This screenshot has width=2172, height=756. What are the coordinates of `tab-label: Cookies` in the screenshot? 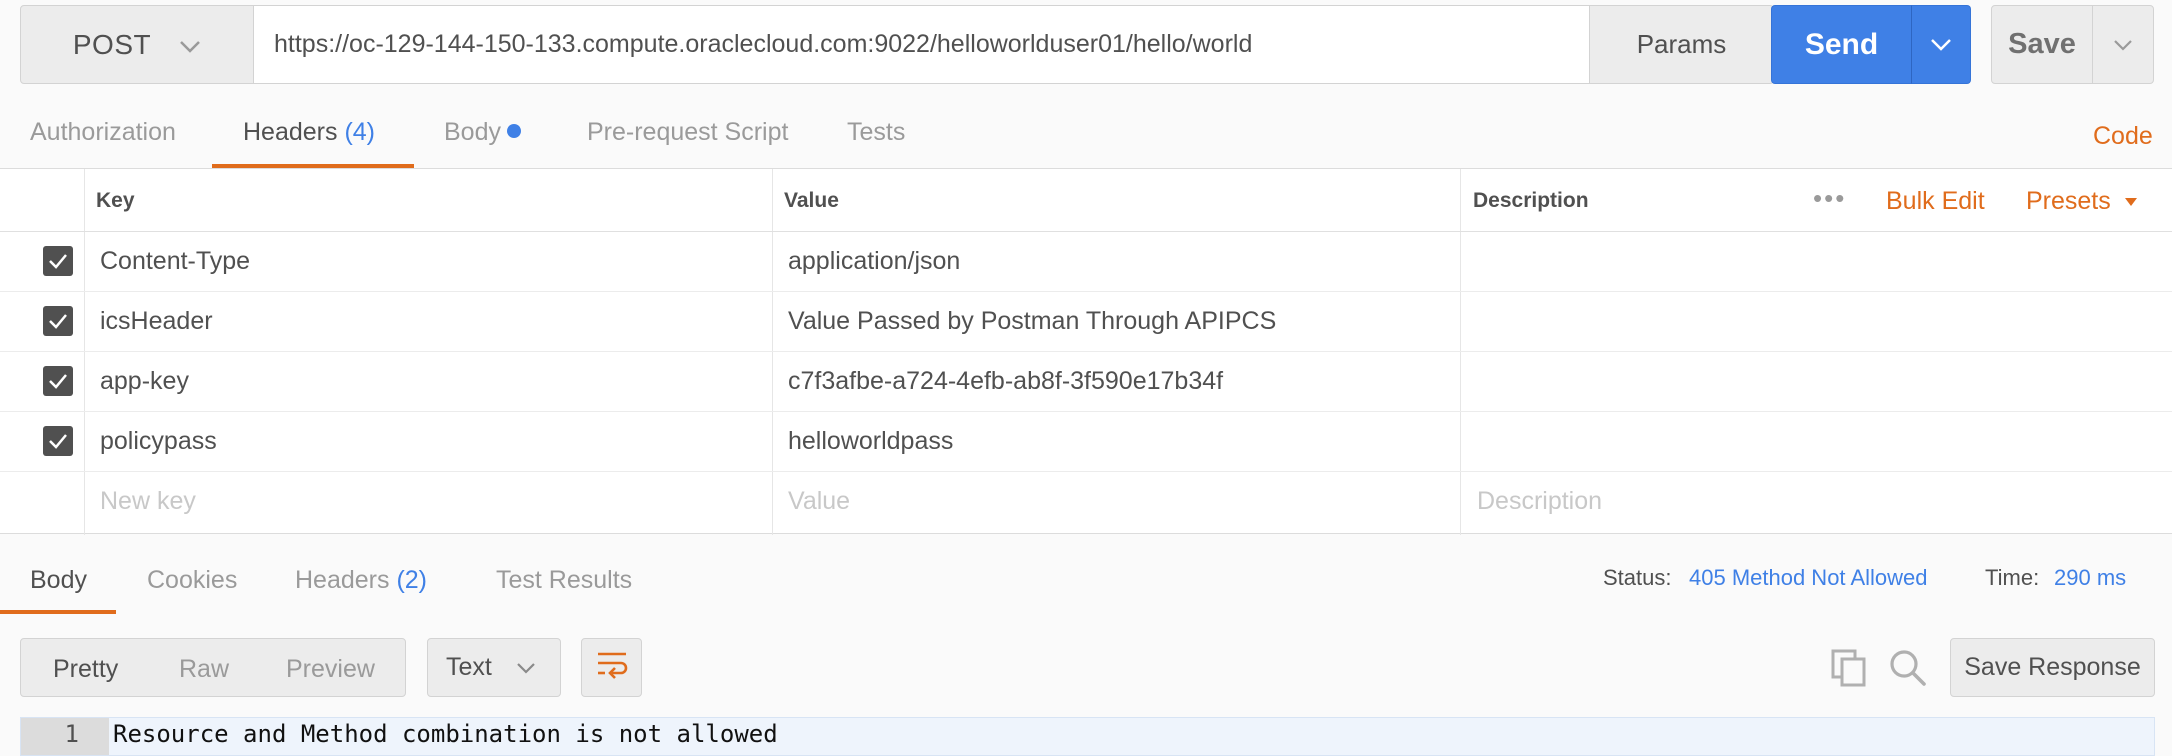 It's located at (192, 580).